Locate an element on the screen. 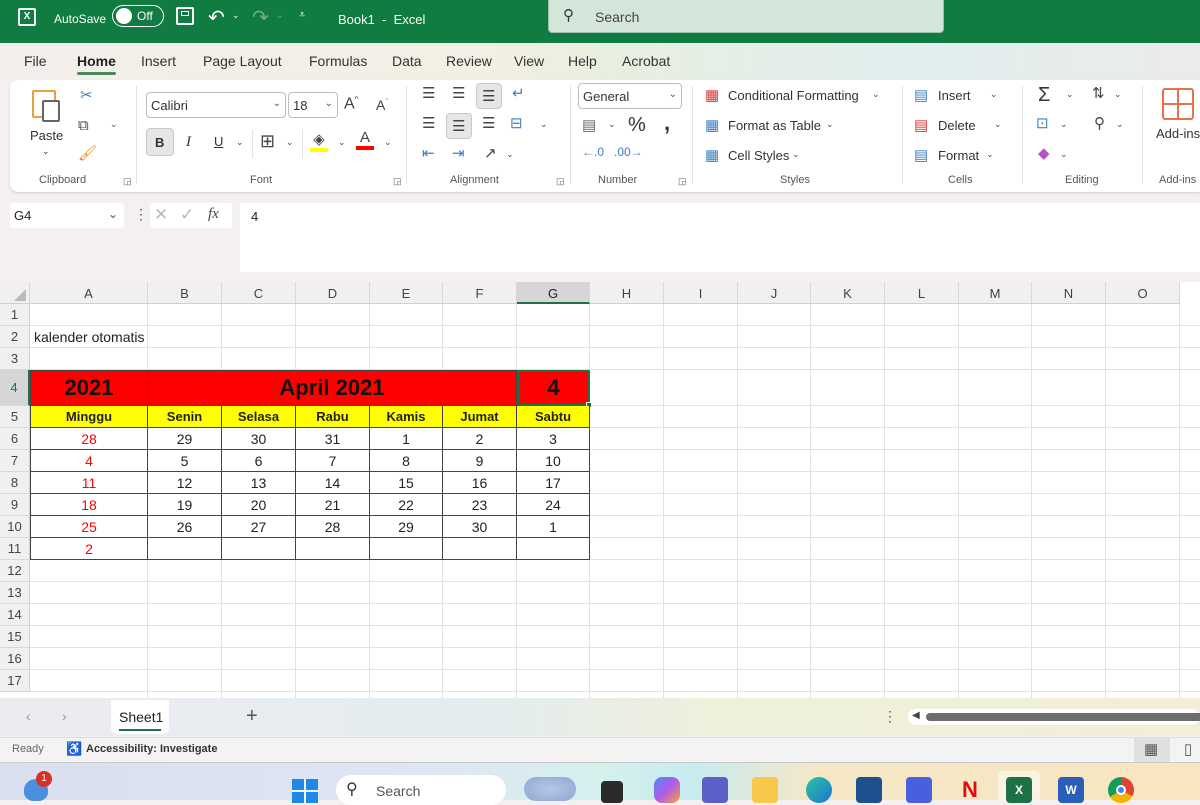 Image resolution: width=1200 pixels, height=805 pixels. calendar-day-cell: 5 is located at coordinates (185, 461).